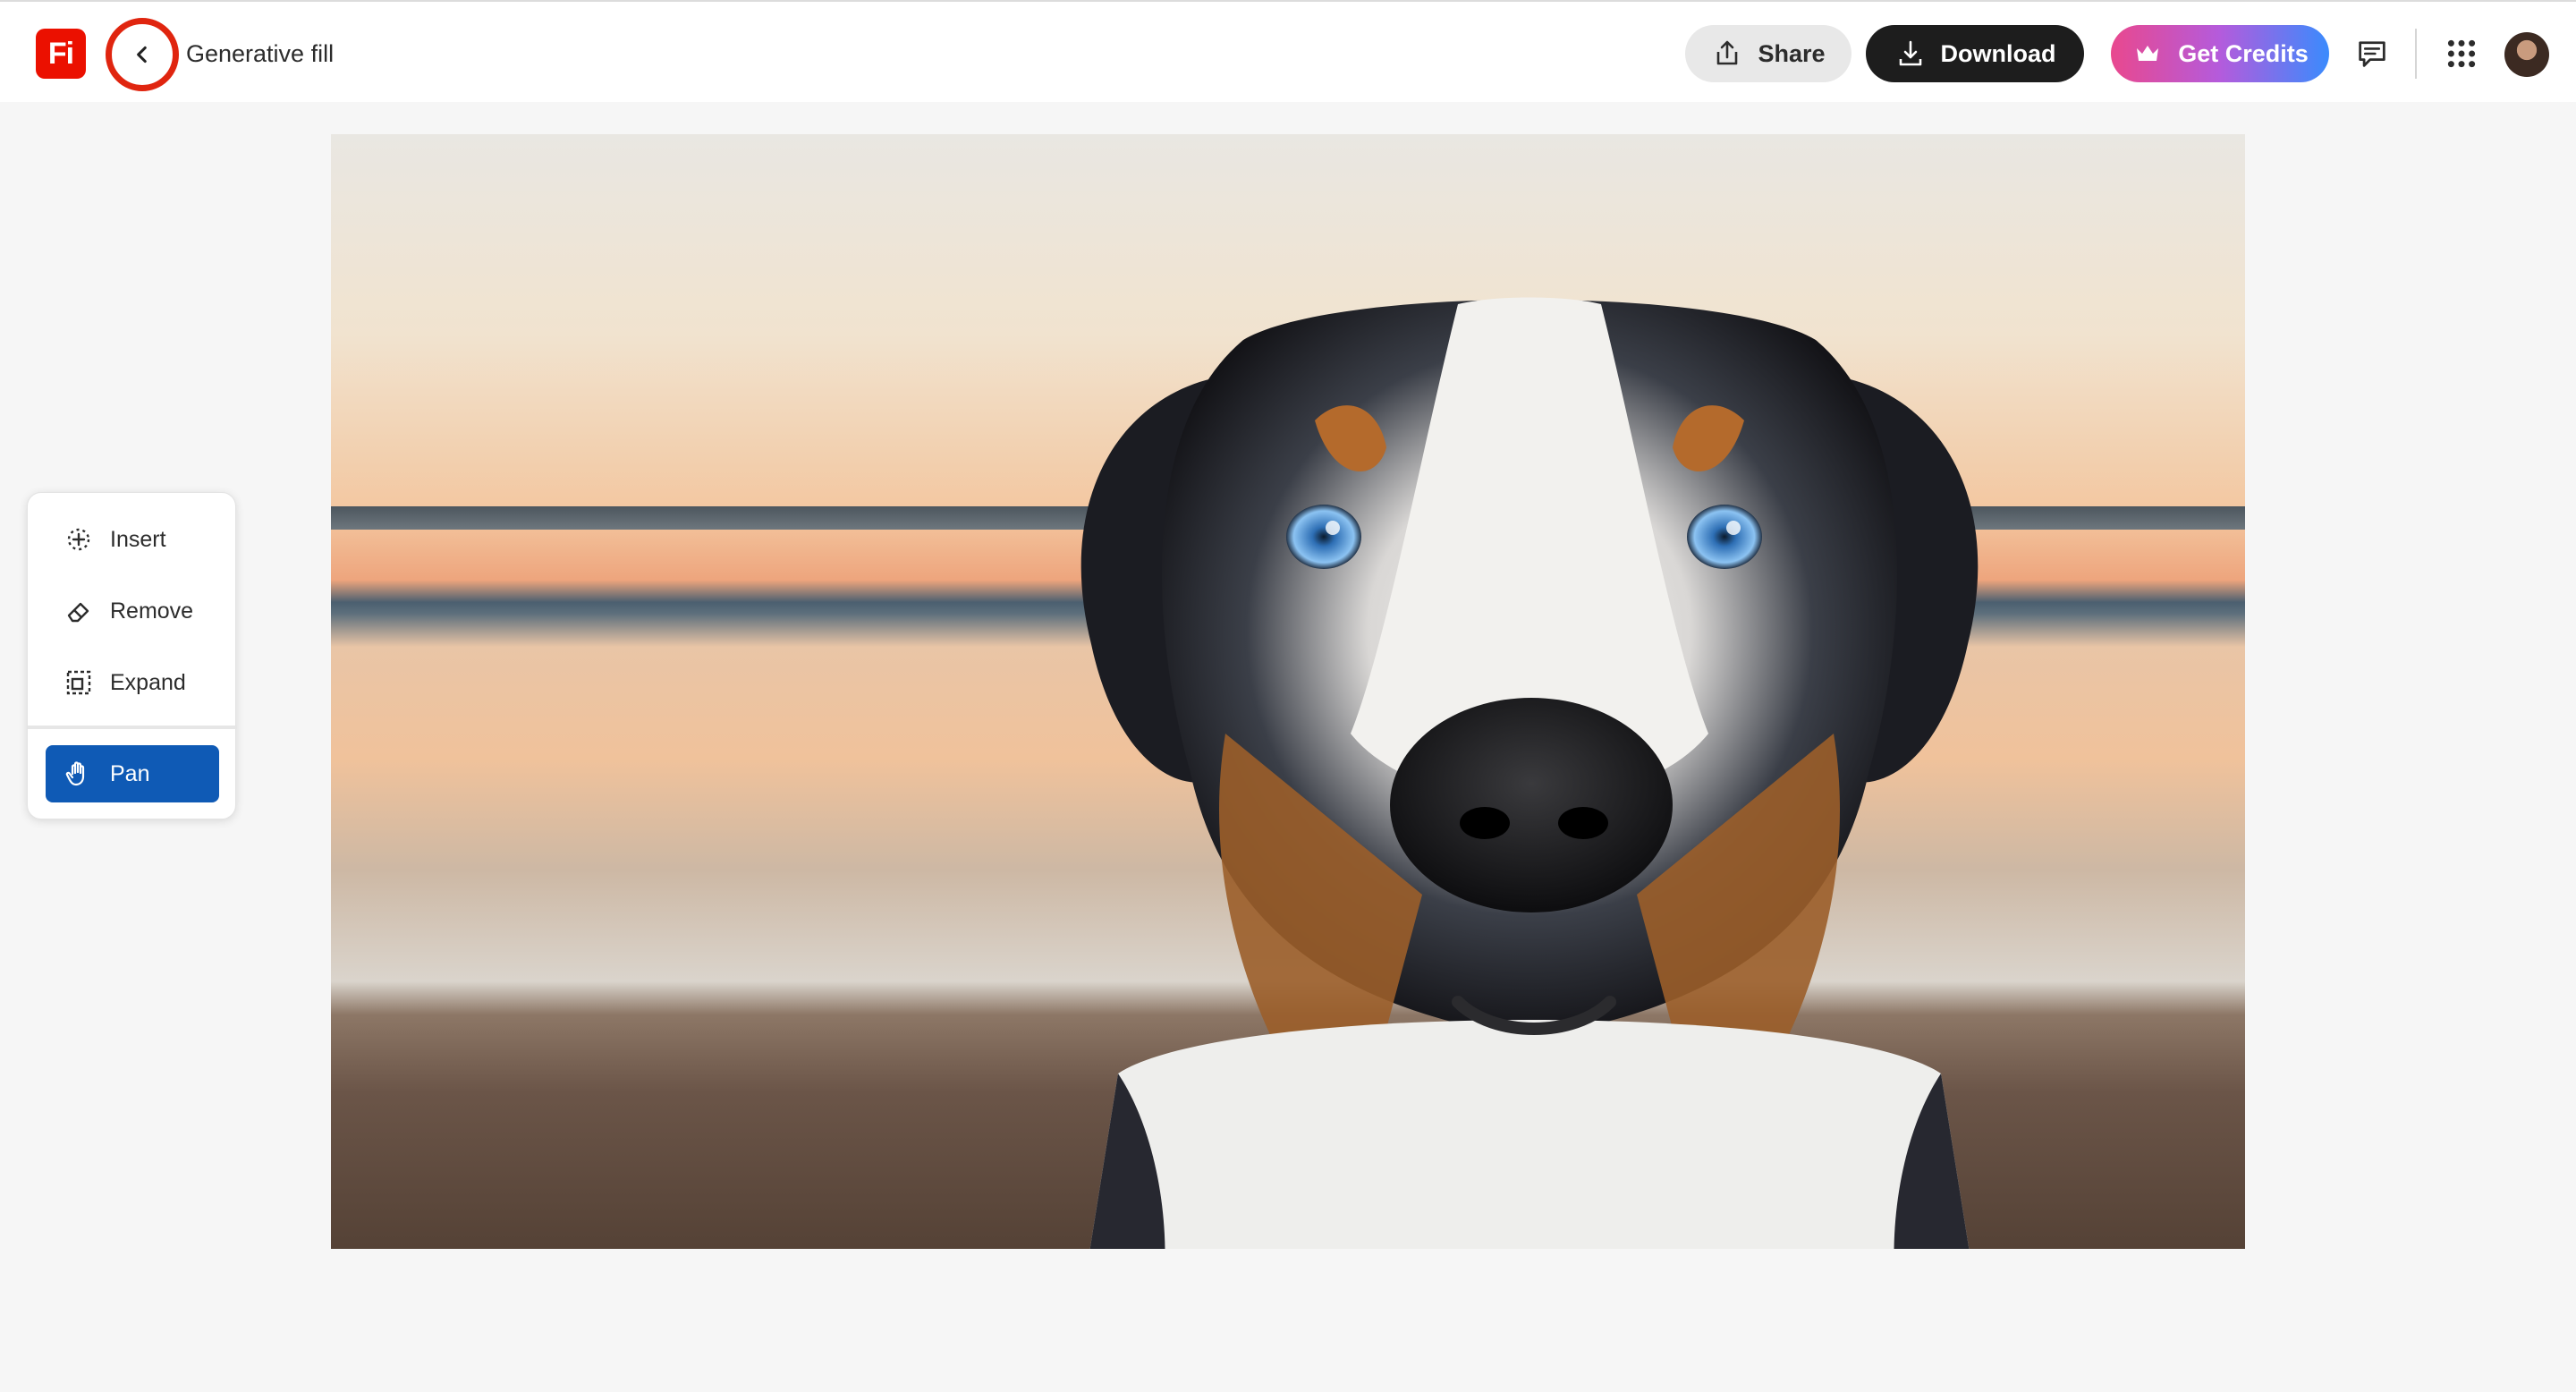 Image resolution: width=2576 pixels, height=1392 pixels. I want to click on page-title: Generative fill, so click(260, 53).